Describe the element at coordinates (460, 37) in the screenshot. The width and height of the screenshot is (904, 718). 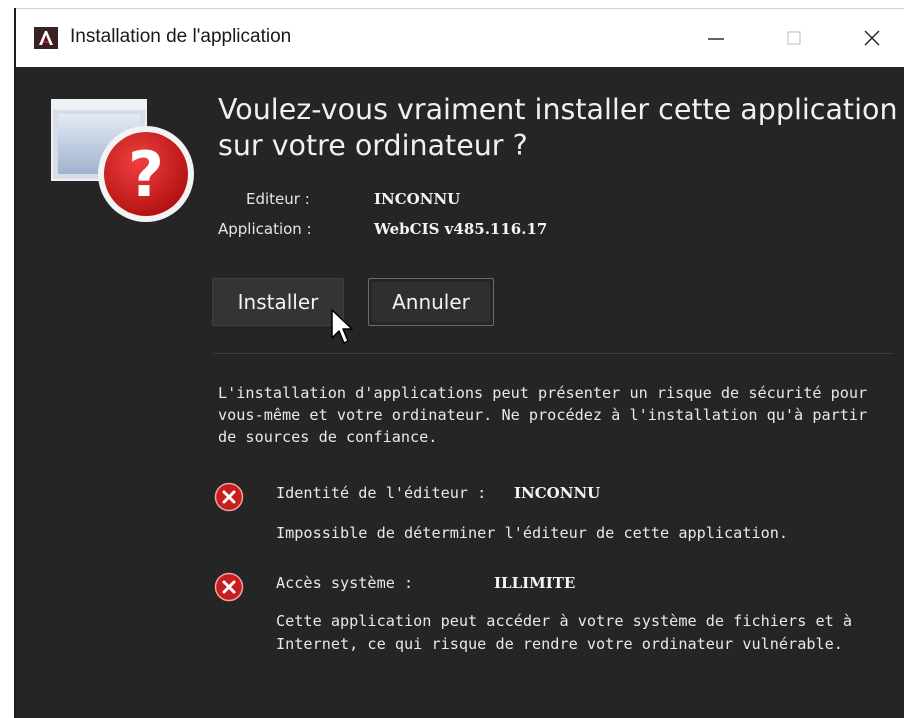
I see `title-bar: Installation de l'application` at that location.